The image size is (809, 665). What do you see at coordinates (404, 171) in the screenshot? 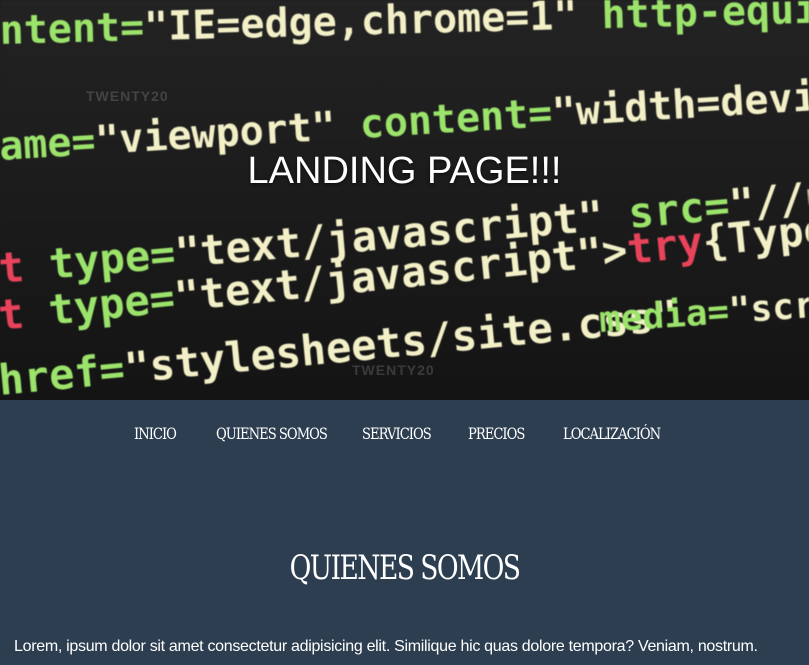
I see `hero-title: LANDING PAGE!!!` at bounding box center [404, 171].